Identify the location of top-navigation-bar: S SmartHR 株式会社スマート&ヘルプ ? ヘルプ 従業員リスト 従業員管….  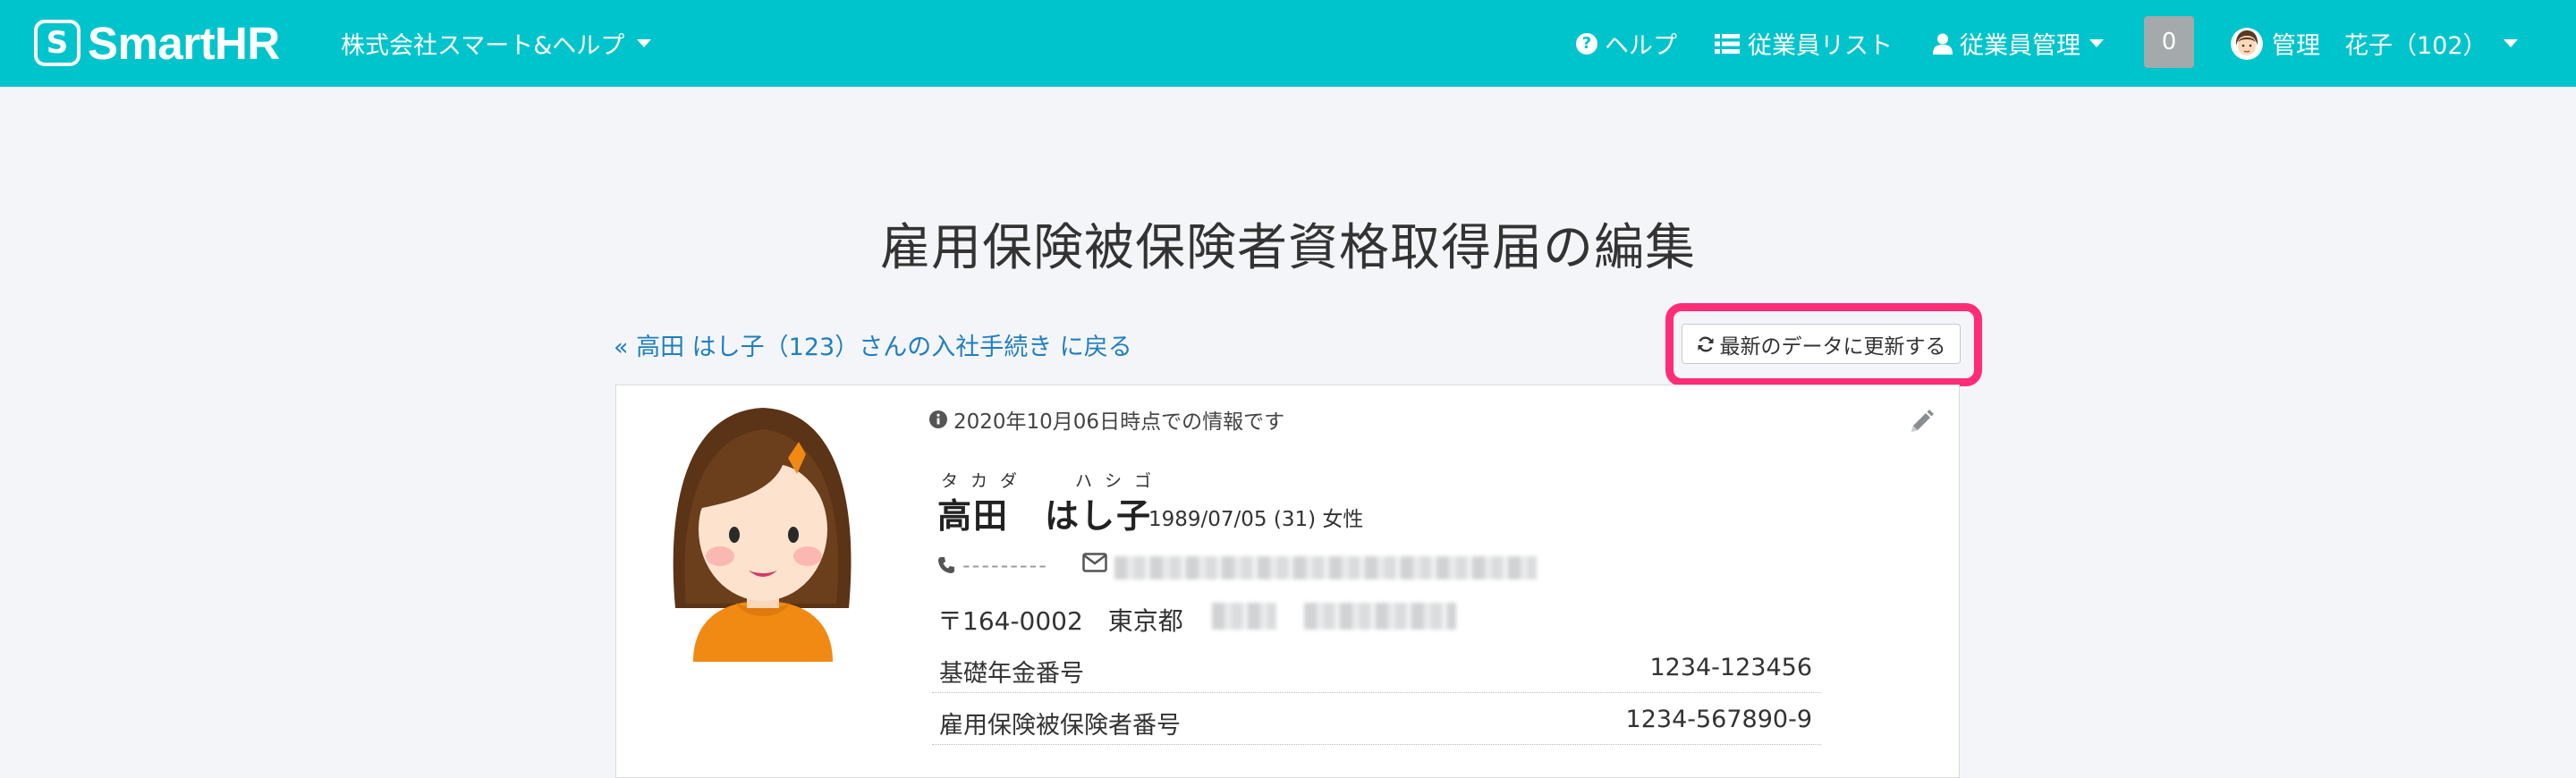
(1288, 44).